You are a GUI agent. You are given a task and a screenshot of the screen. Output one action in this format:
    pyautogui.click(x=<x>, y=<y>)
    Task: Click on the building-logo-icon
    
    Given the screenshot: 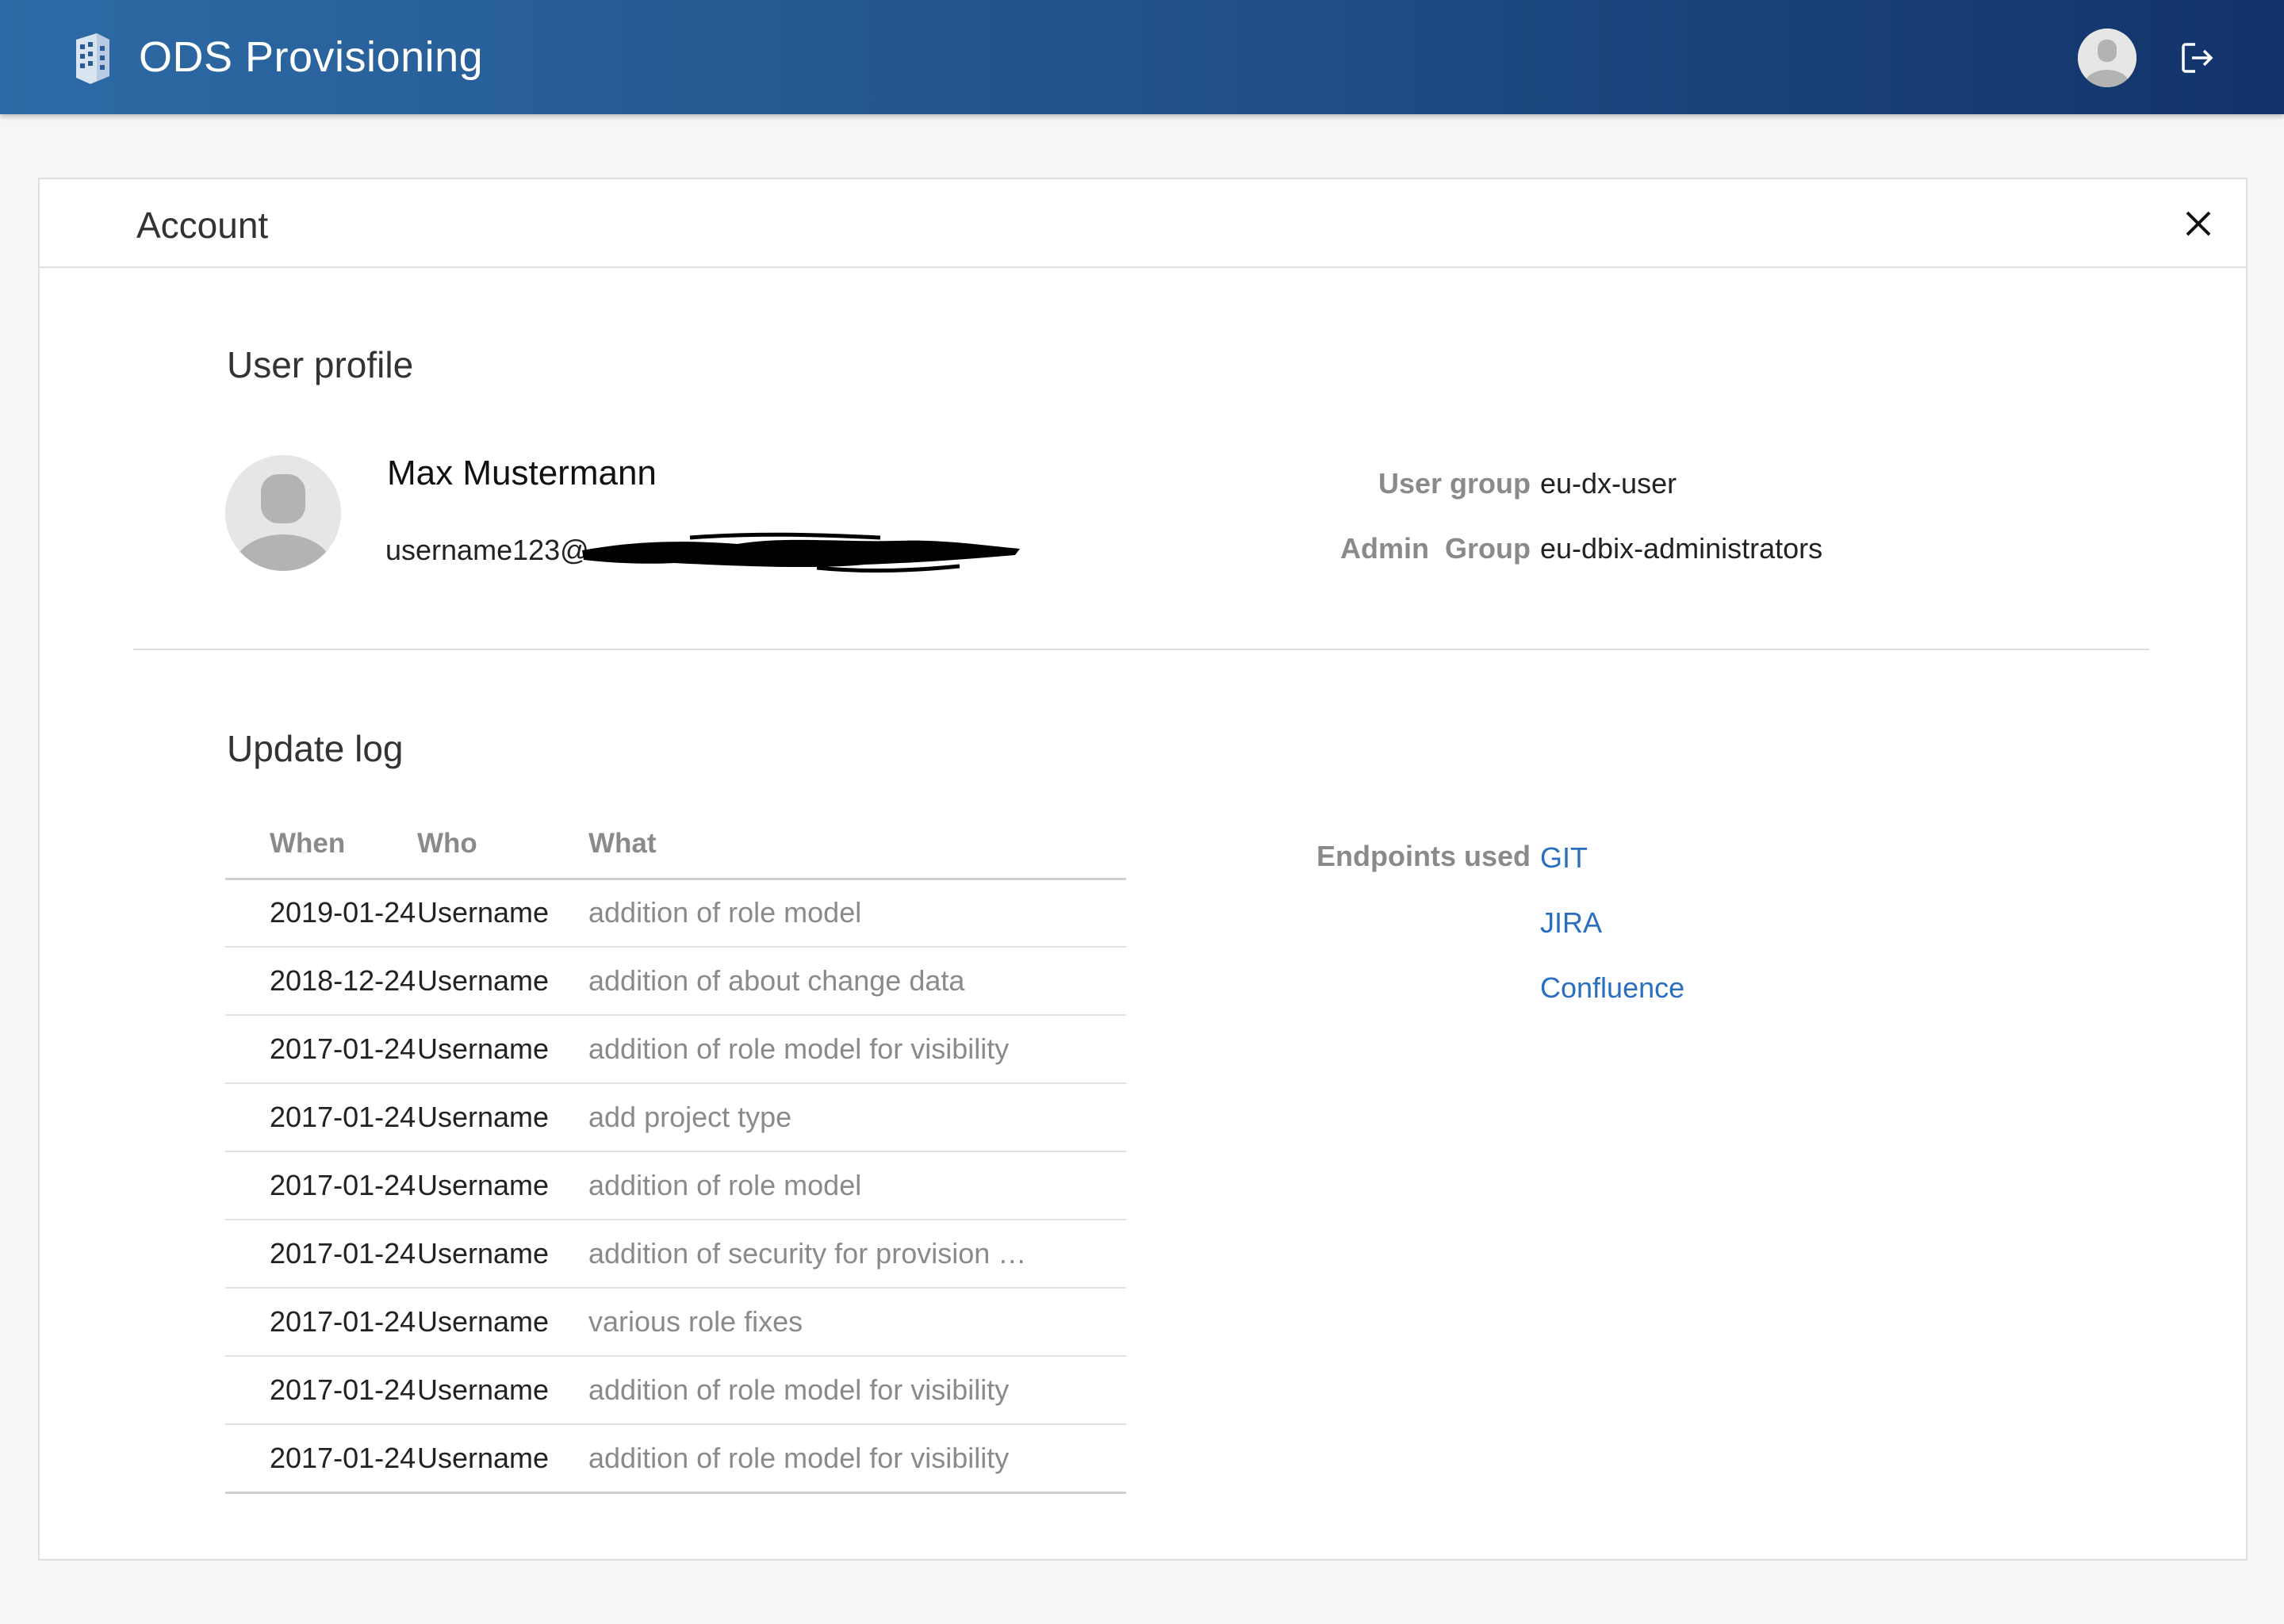 What is the action you would take?
    pyautogui.click(x=93, y=59)
    